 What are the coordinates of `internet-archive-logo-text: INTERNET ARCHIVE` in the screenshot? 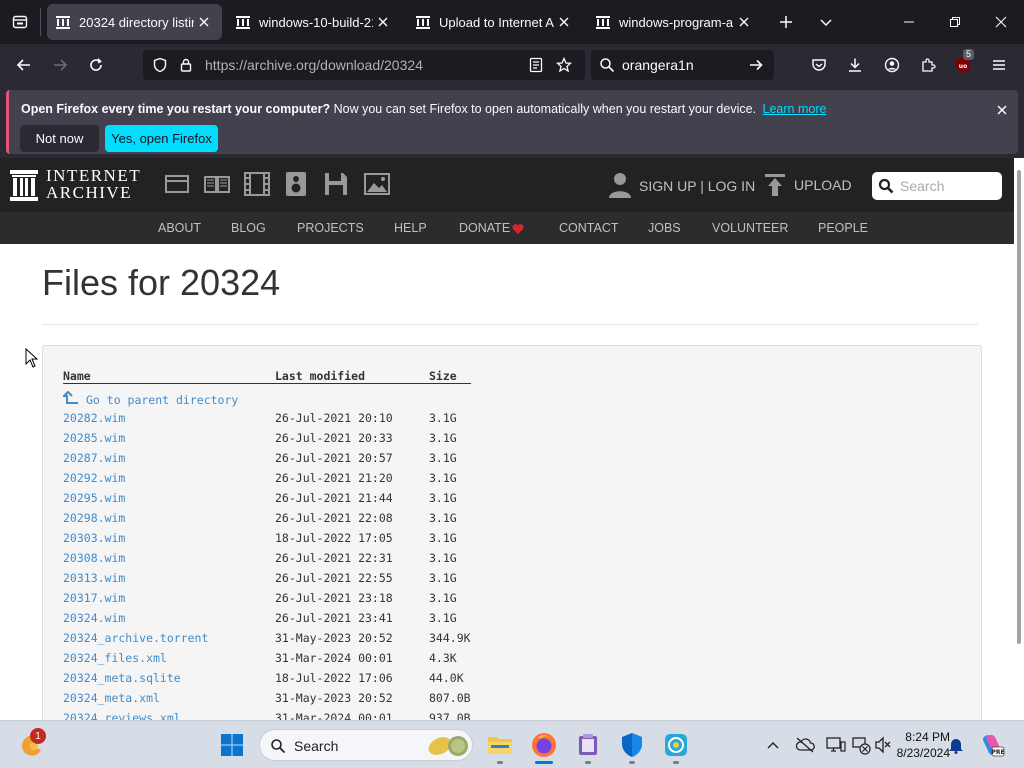 It's located at (93, 184).